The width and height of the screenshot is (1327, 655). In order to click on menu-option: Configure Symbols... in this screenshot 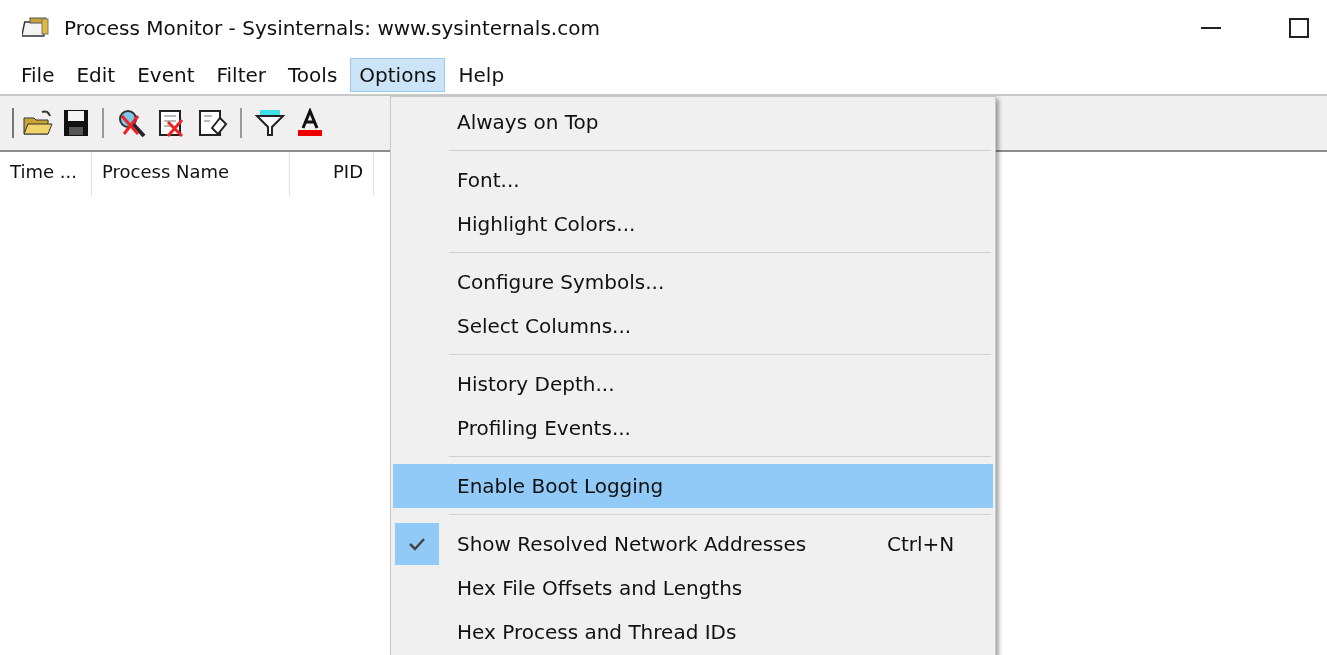, I will do `click(693, 282)`.